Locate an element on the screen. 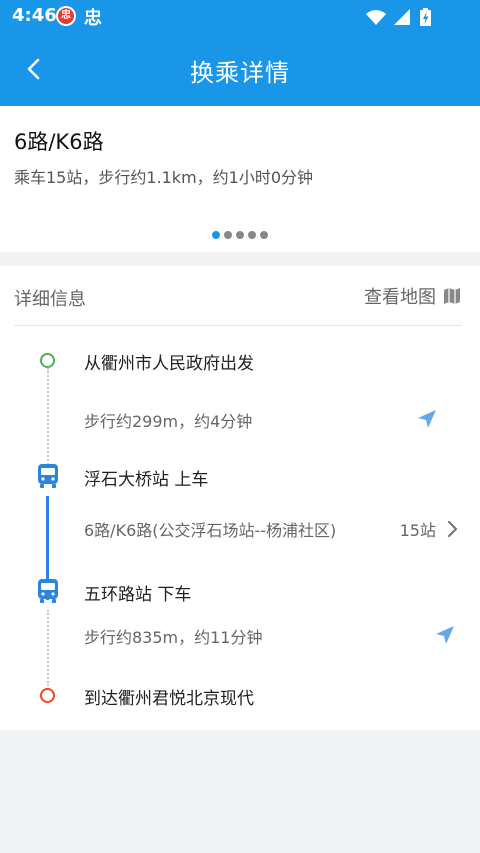  start-step-title: 从衢州市人民政府出发 is located at coordinates (169, 364).